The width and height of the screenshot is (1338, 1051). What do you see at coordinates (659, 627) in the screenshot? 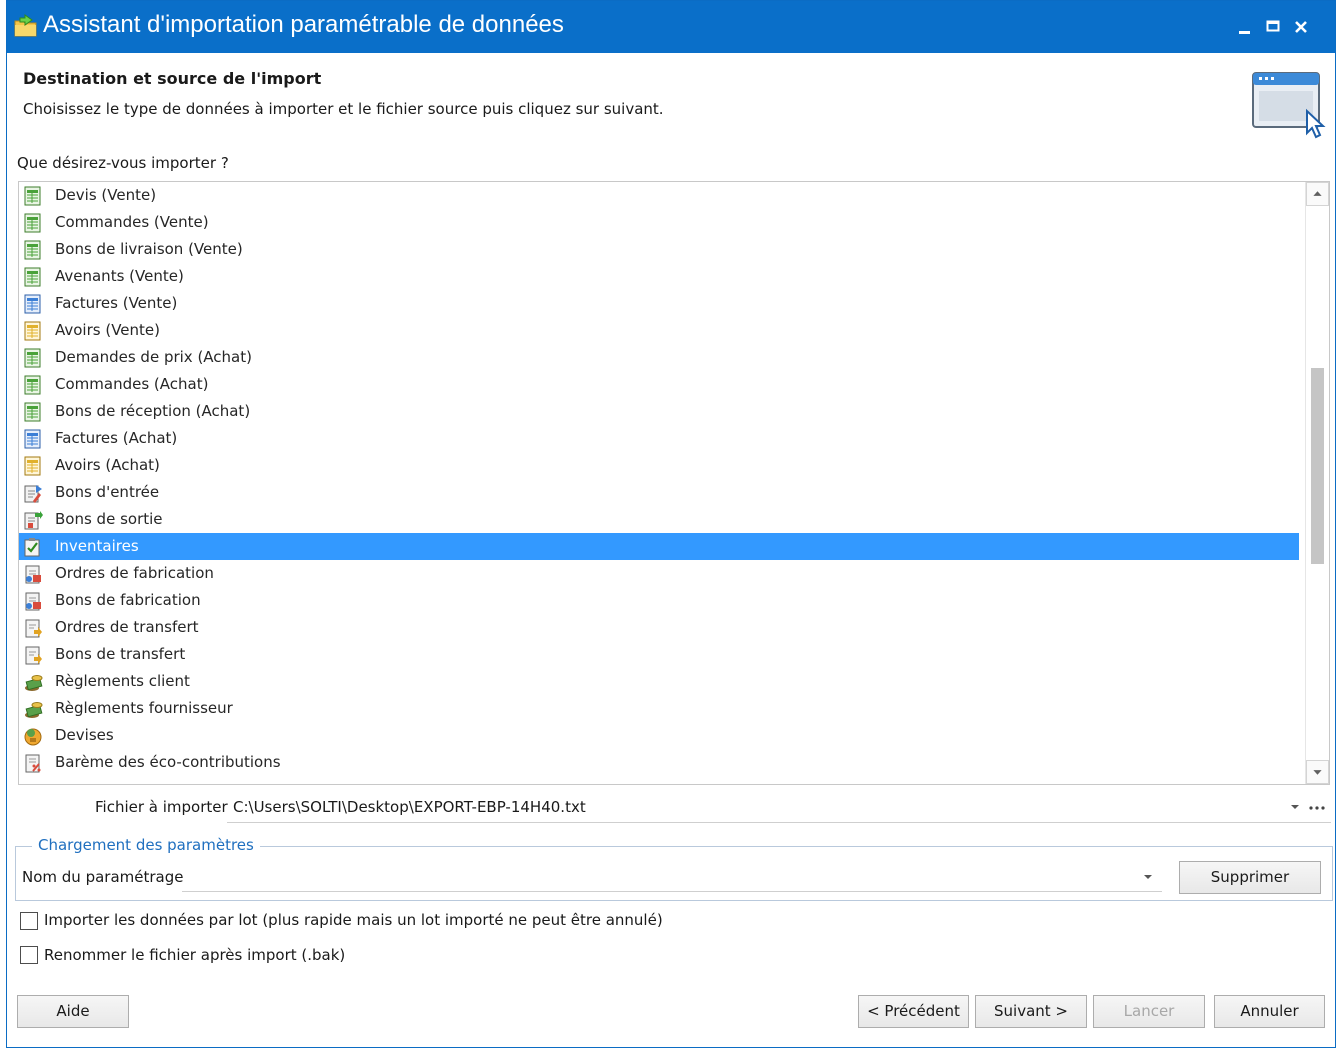
I see `list-item: Ordres de transfert` at bounding box center [659, 627].